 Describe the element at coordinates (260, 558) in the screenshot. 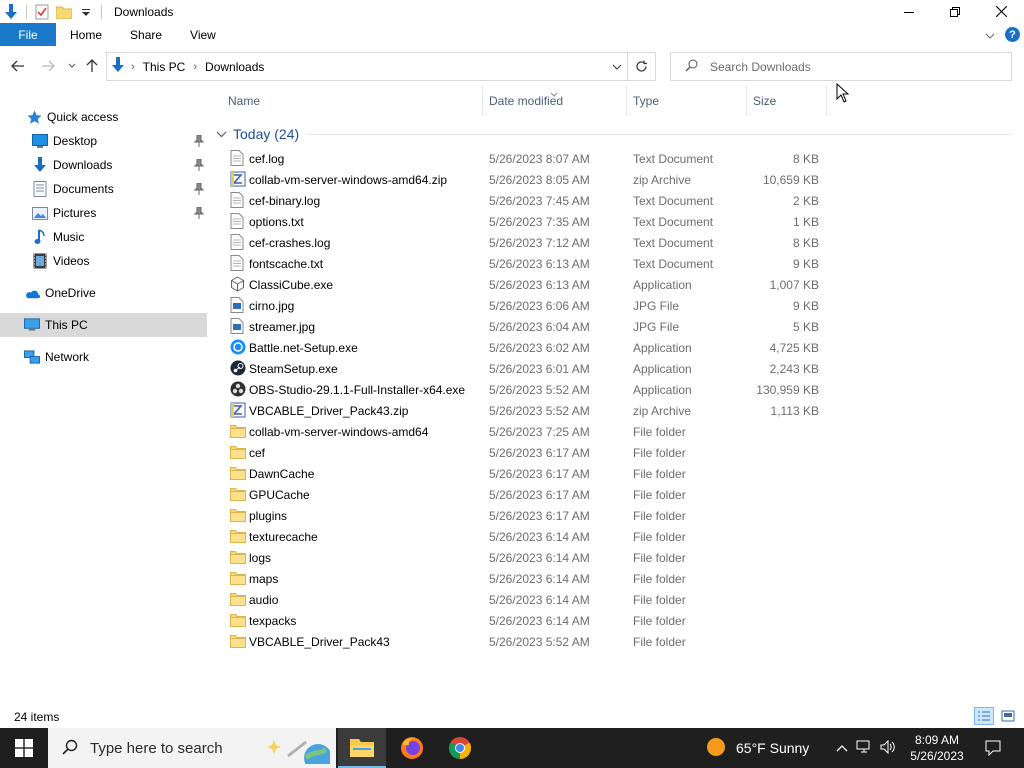

I see `file-name: logs` at that location.